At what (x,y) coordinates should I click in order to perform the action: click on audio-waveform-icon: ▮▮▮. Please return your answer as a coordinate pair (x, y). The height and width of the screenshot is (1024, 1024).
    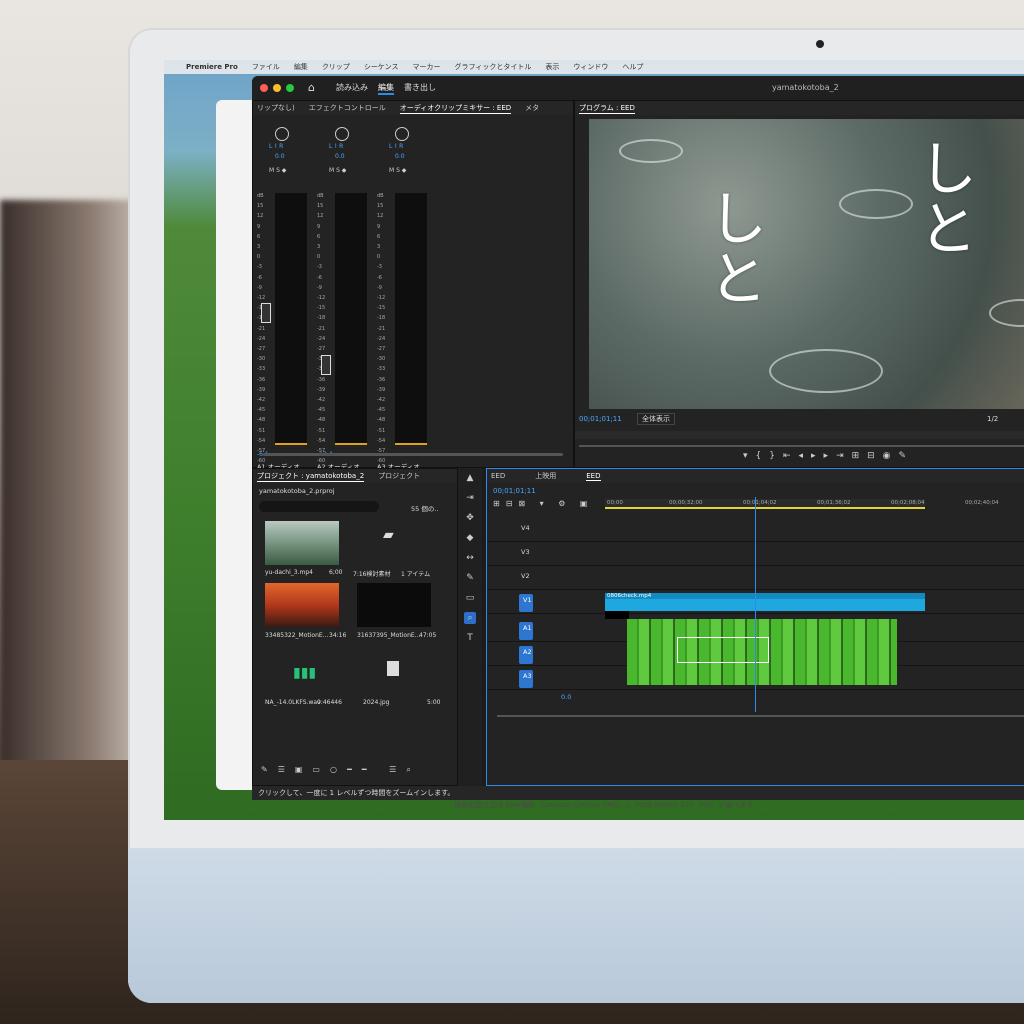
    Looking at the image, I should click on (304, 673).